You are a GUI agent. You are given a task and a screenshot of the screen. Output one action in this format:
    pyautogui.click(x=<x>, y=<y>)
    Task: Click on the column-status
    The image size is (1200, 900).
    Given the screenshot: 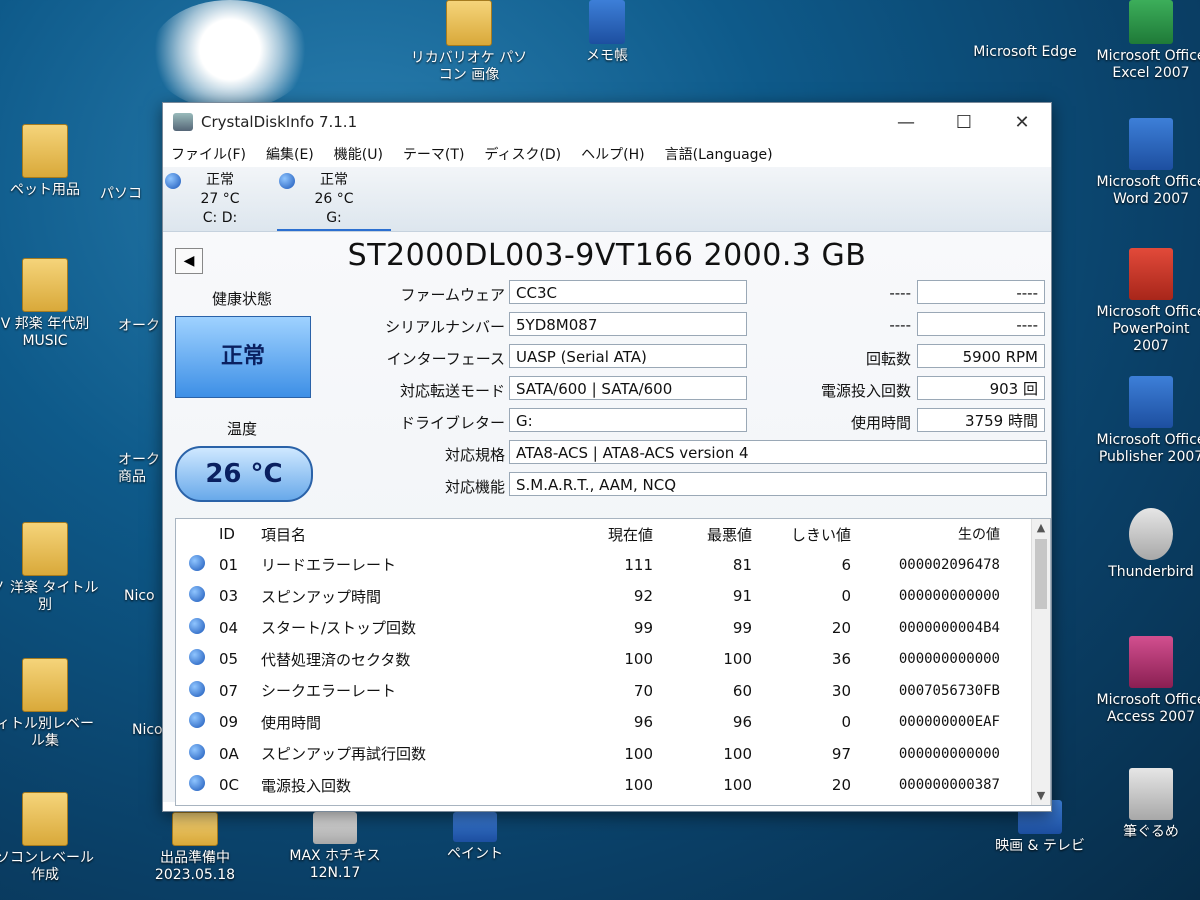 What is the action you would take?
    pyautogui.click(x=197, y=534)
    